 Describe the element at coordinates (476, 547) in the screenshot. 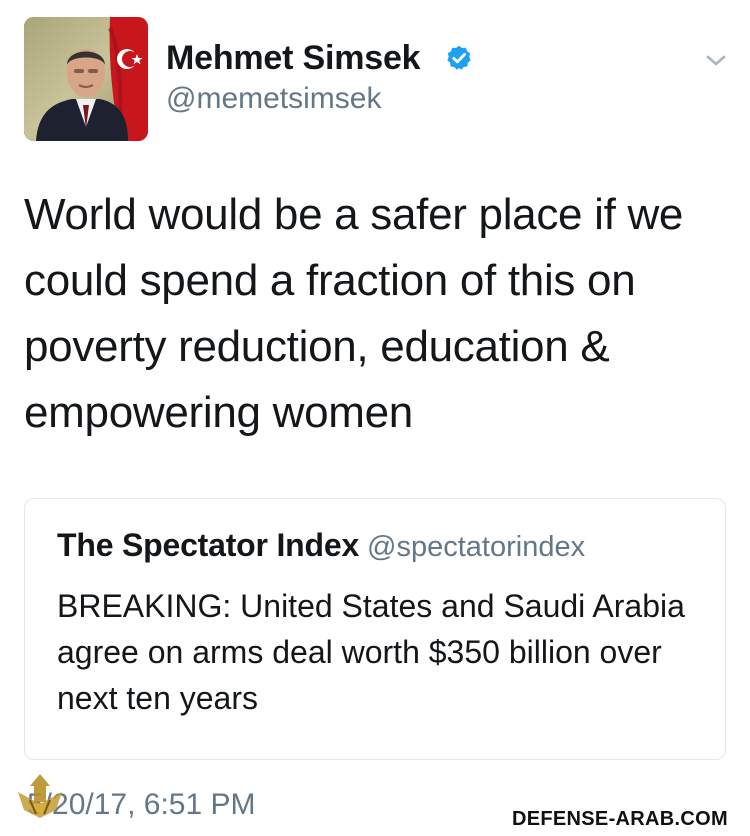

I see `quoted-user-handle: @spectatorindex` at that location.